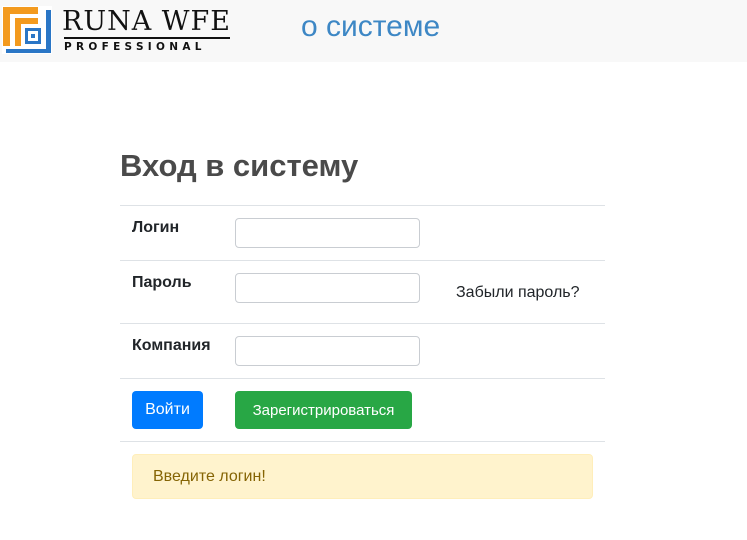  Describe the element at coordinates (327, 233) in the screenshot. I see `login-input` at that location.